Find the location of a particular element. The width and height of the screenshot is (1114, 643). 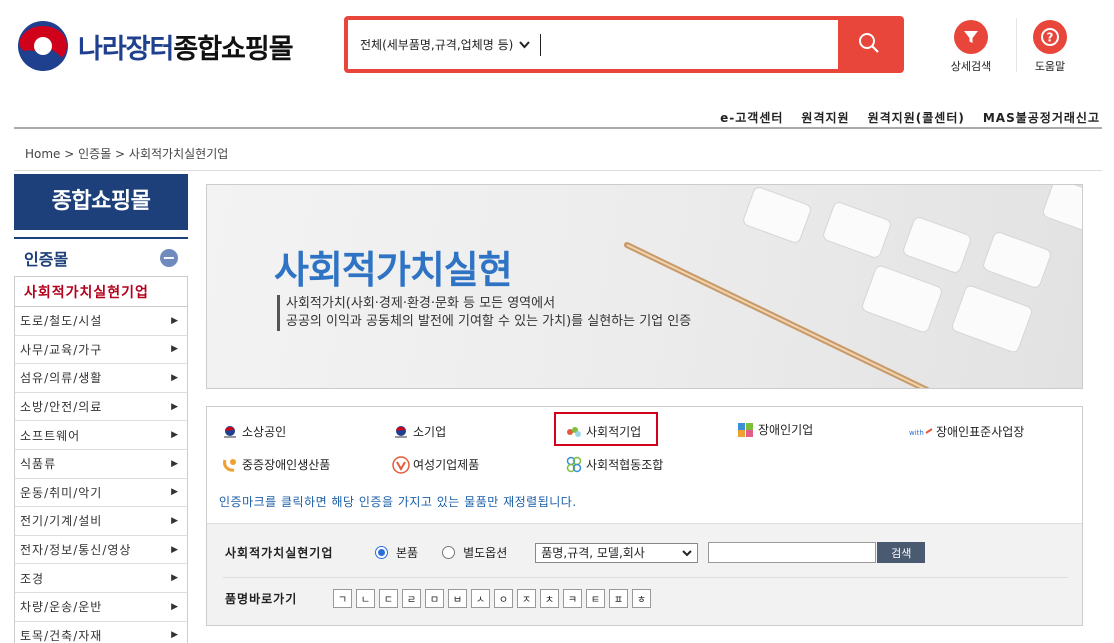

link-mas-report: MAS불공정거래신고 is located at coordinates (1041, 117).